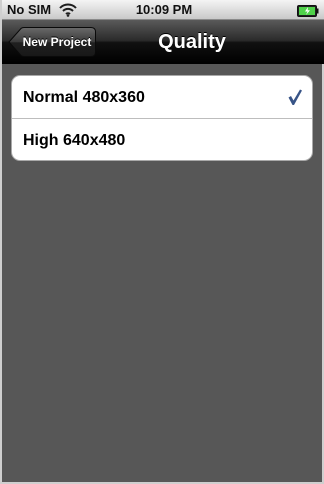 This screenshot has width=324, height=484. What do you see at coordinates (74, 140) in the screenshot?
I see `option-label: High 640x480` at bounding box center [74, 140].